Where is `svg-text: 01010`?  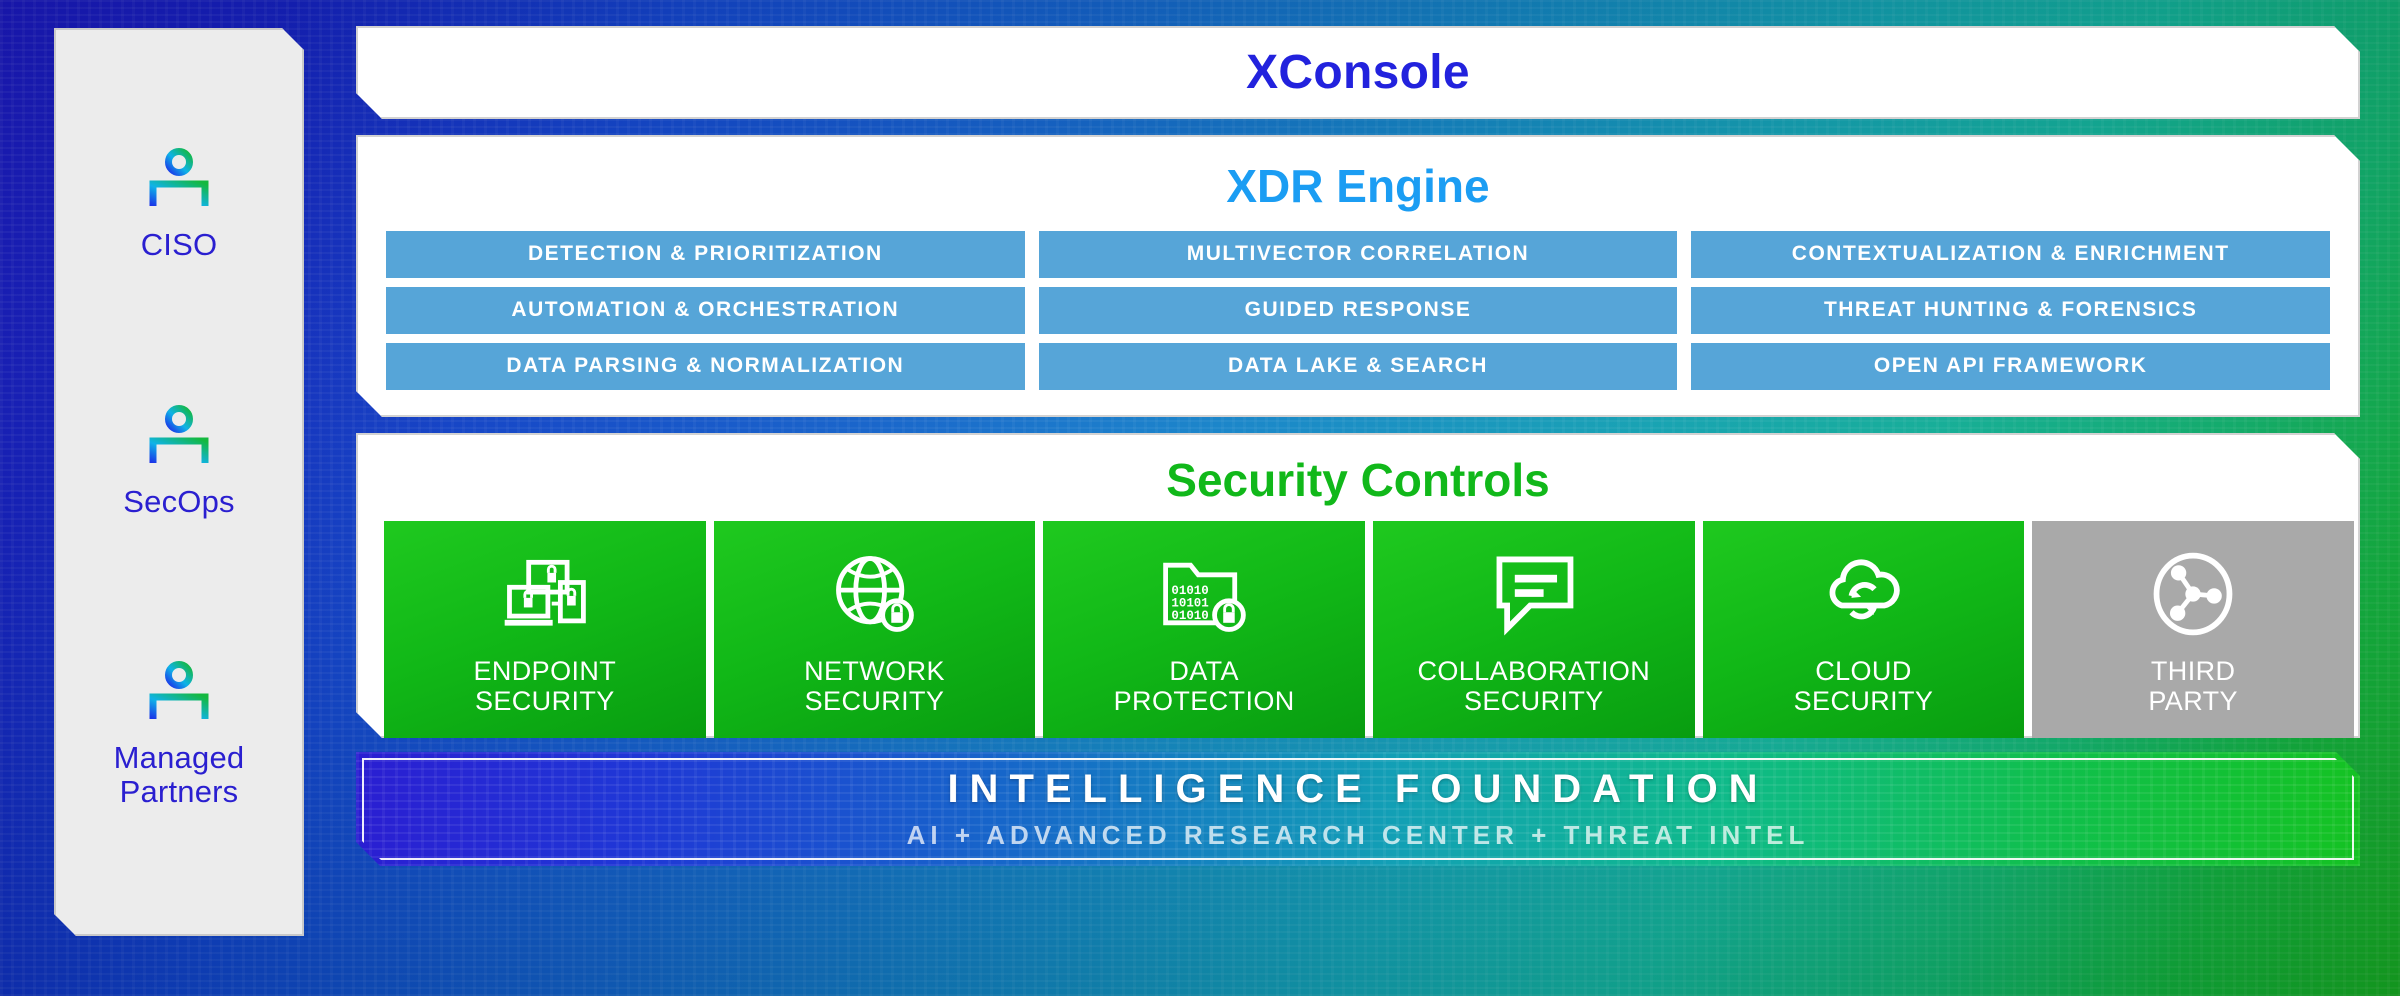 svg-text: 01010 is located at coordinates (1190, 616).